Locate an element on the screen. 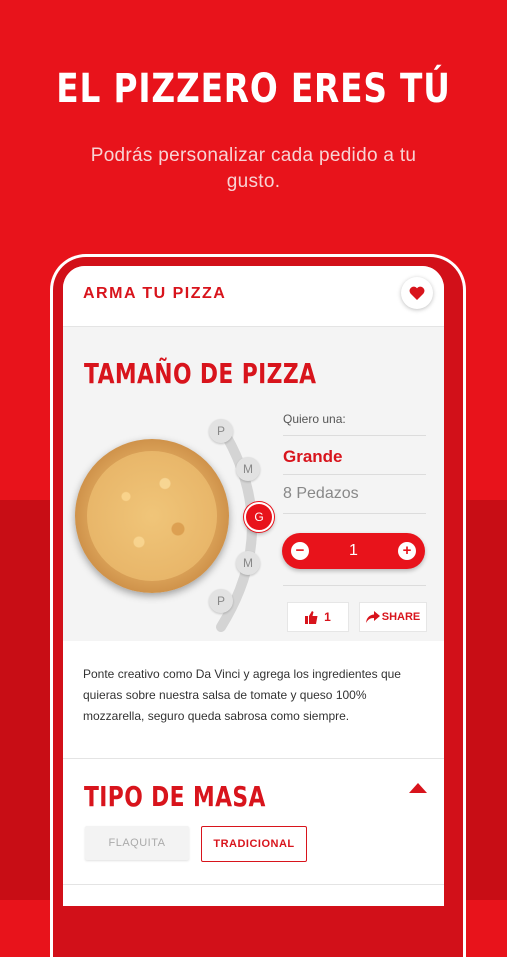 The height and width of the screenshot is (957, 507). like-button: 1 is located at coordinates (318, 617).